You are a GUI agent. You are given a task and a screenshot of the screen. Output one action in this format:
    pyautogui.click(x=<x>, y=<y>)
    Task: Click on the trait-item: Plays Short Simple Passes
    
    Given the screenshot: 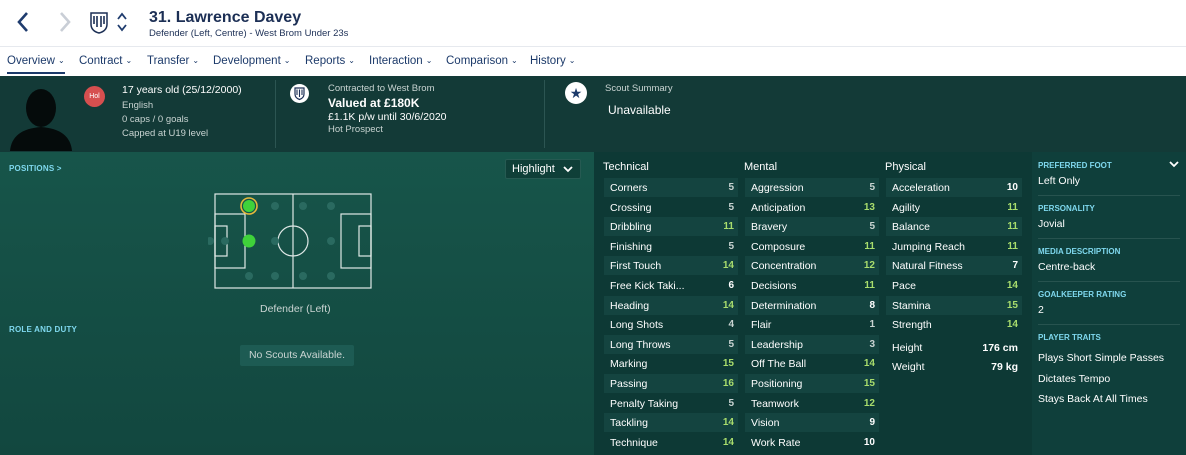 What is the action you would take?
    pyautogui.click(x=1101, y=358)
    